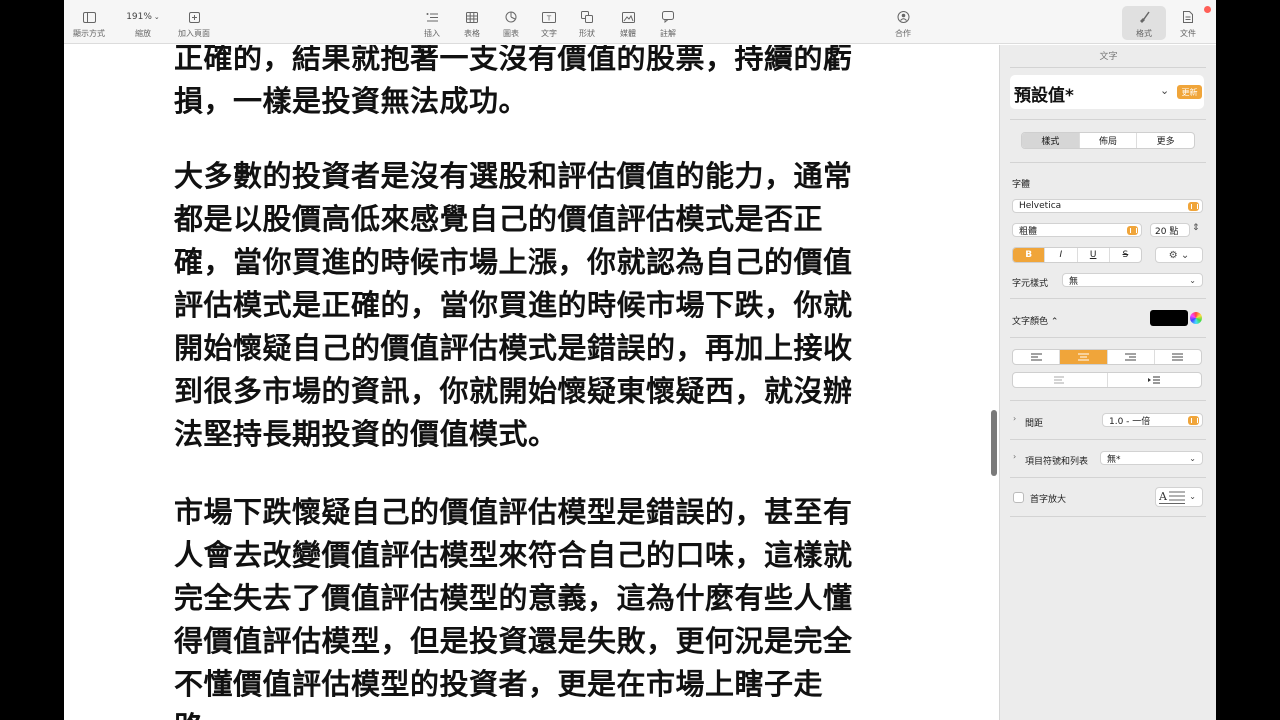 The height and width of the screenshot is (720, 1280). I want to click on indent-buttons, so click(1107, 380).